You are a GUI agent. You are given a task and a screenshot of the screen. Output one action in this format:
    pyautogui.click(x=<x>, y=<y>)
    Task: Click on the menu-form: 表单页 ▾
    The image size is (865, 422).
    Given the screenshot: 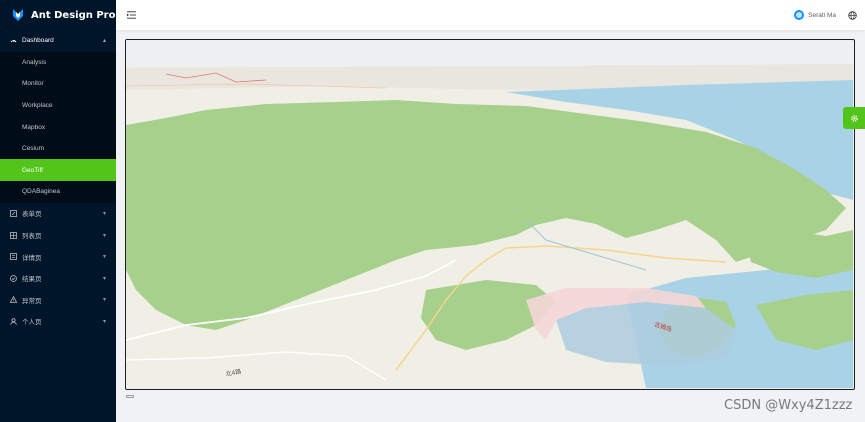 What is the action you would take?
    pyautogui.click(x=58, y=214)
    